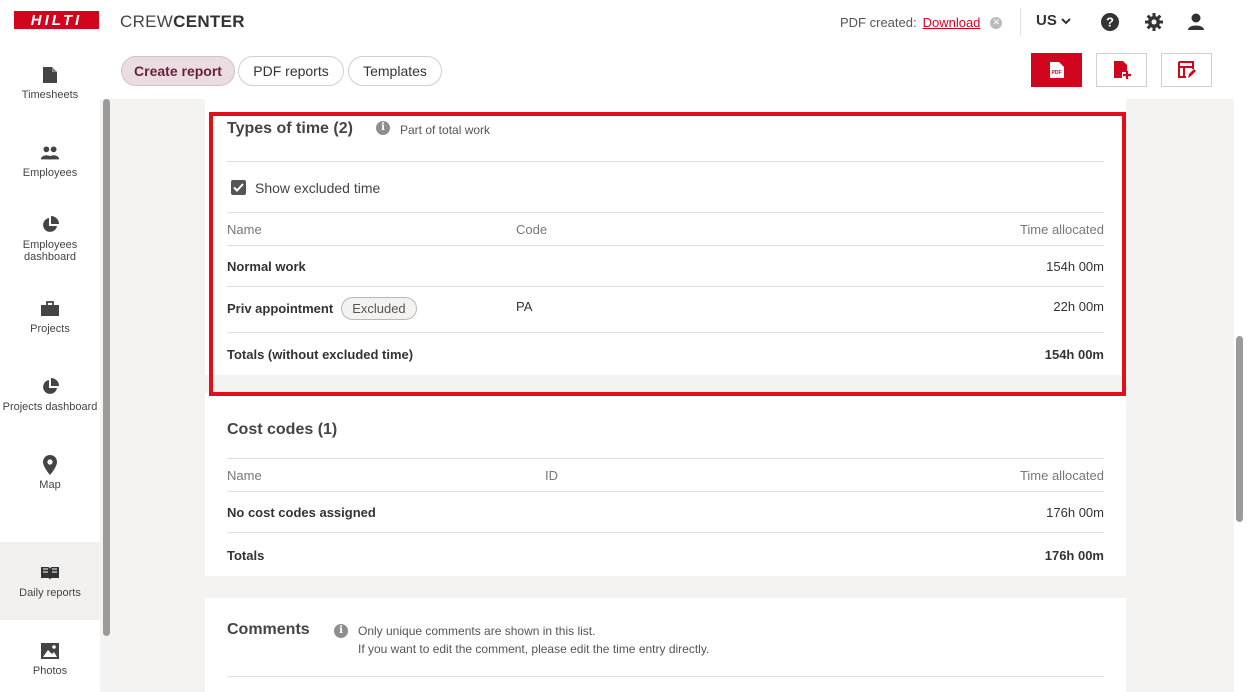  Describe the element at coordinates (996, 22) in the screenshot. I see `close-icon: ✕` at that location.